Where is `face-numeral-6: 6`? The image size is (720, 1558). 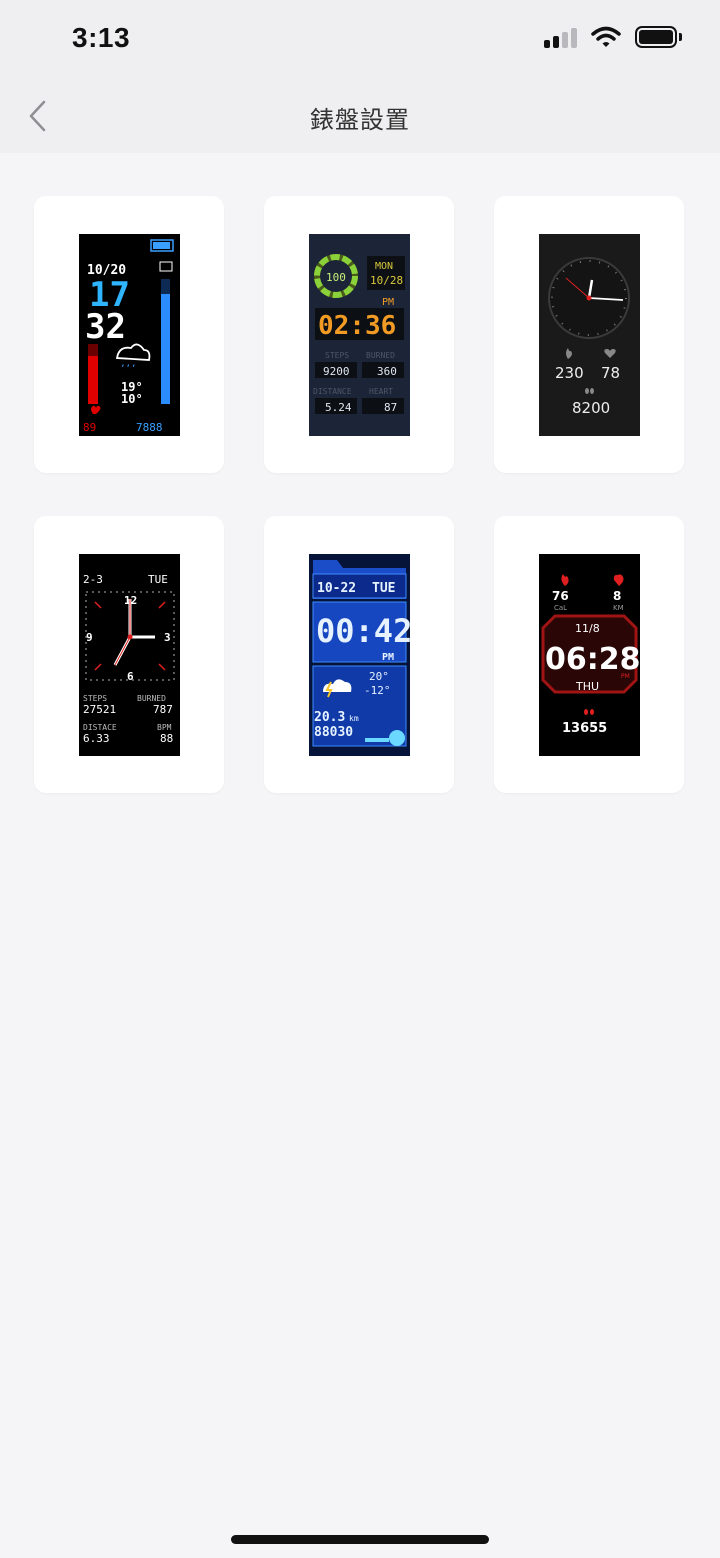
face-numeral-6: 6 is located at coordinates (130, 676).